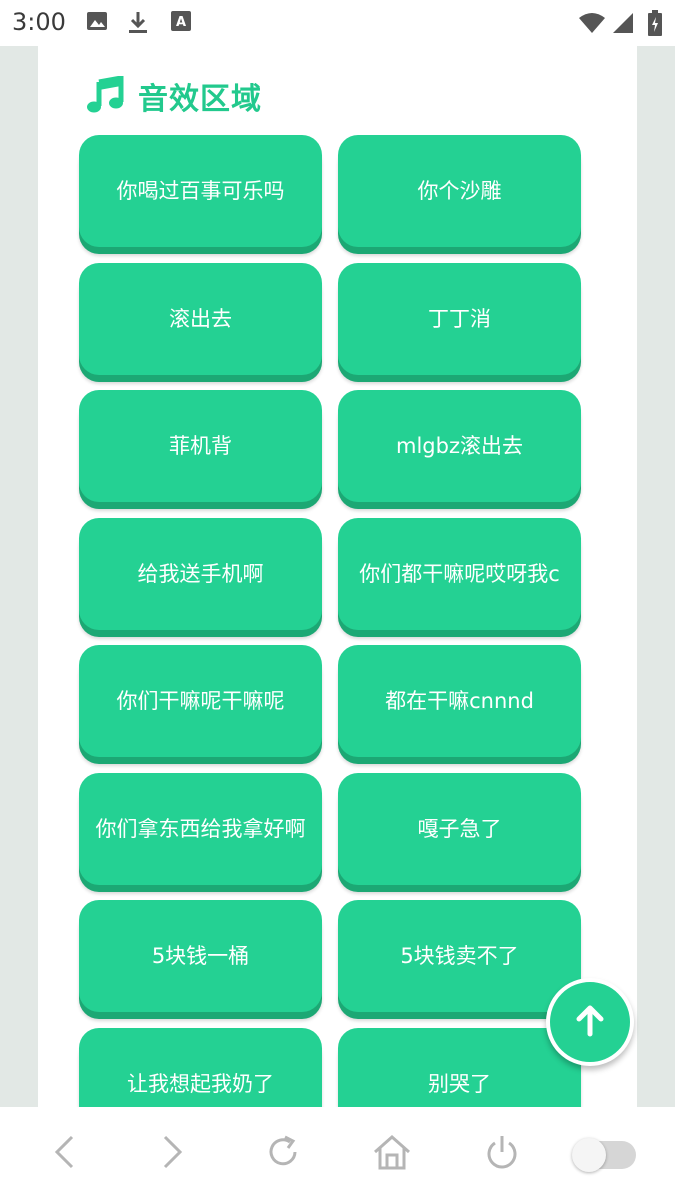 This screenshot has height=1200, width=675. What do you see at coordinates (200, 1068) in the screenshot?
I see `sound-button: 让我想起我奶了` at bounding box center [200, 1068].